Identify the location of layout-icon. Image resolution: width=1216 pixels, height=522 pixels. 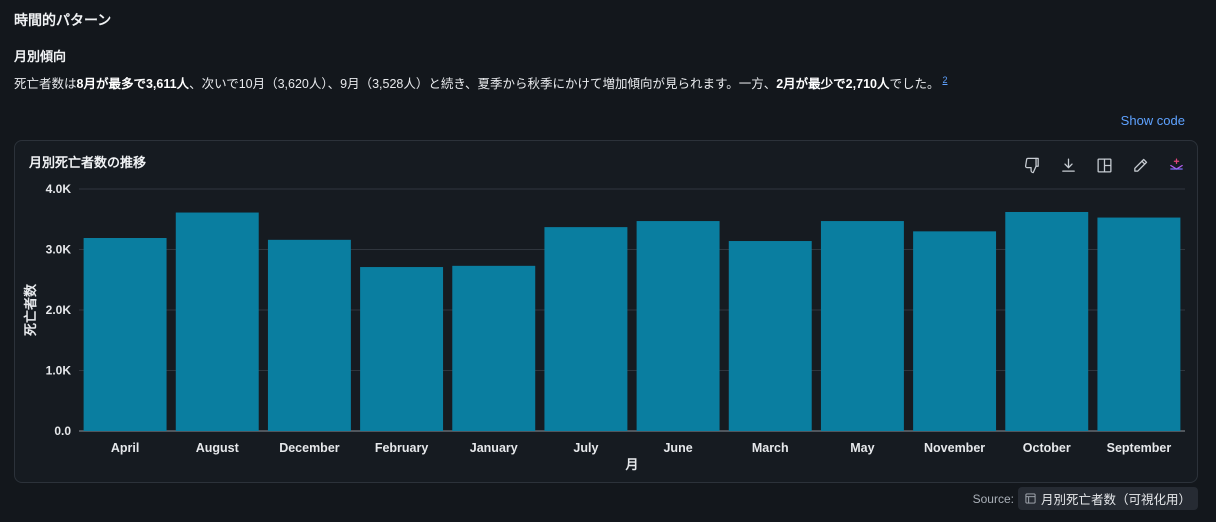
(1104, 165).